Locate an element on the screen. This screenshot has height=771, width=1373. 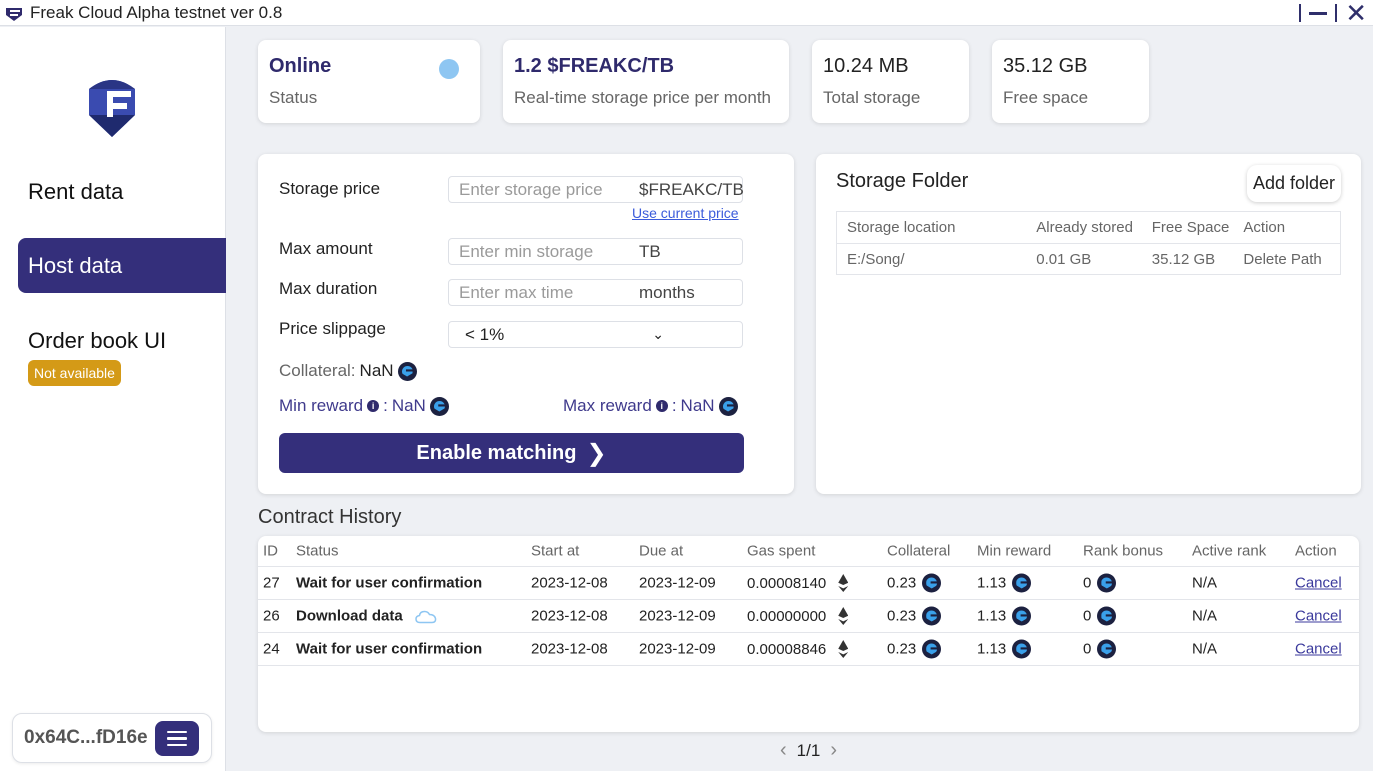
collateral-value: NaN is located at coordinates (376, 370).